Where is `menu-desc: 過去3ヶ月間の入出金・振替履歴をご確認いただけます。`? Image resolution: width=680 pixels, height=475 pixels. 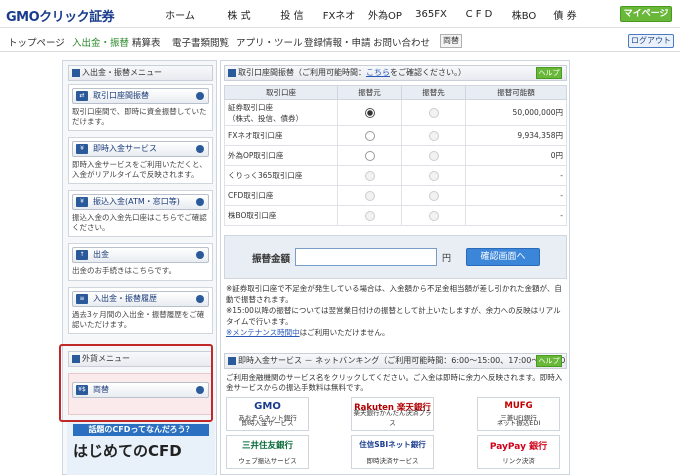
menu-desc: 過去3ヶ月間の入出金・振替履歴をご確認いただけます。 is located at coordinates (138, 319).